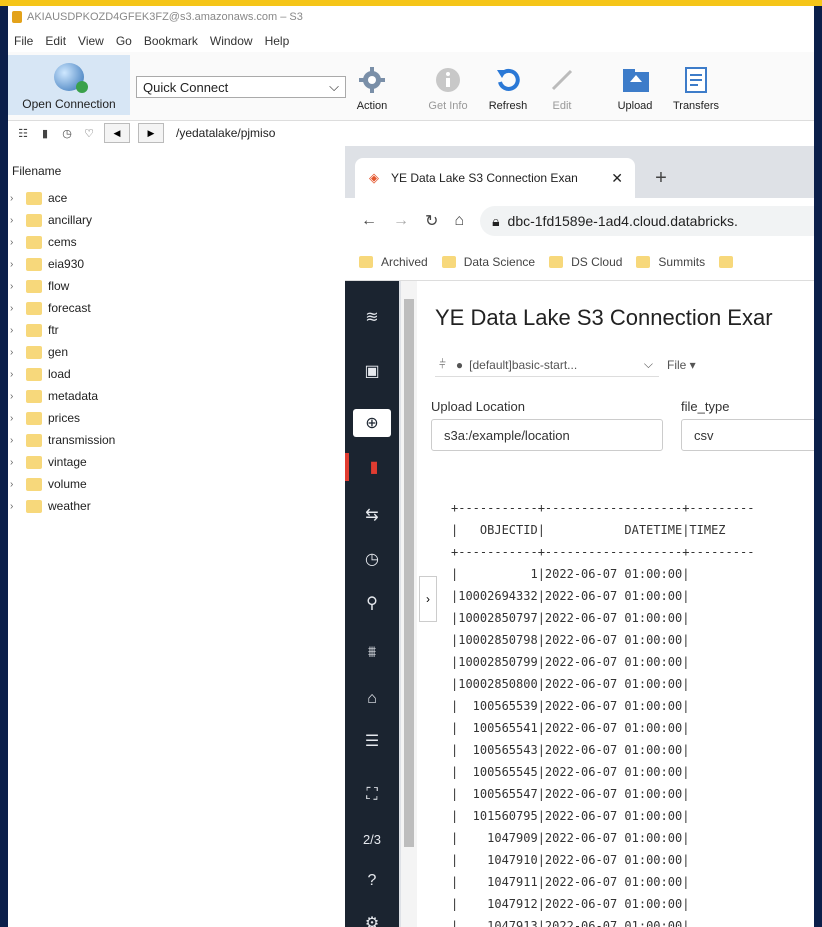 The width and height of the screenshot is (822, 927). What do you see at coordinates (570, 662) in the screenshot?
I see `output-row: |10002850799|2022-06-07 01:00:00|` at bounding box center [570, 662].